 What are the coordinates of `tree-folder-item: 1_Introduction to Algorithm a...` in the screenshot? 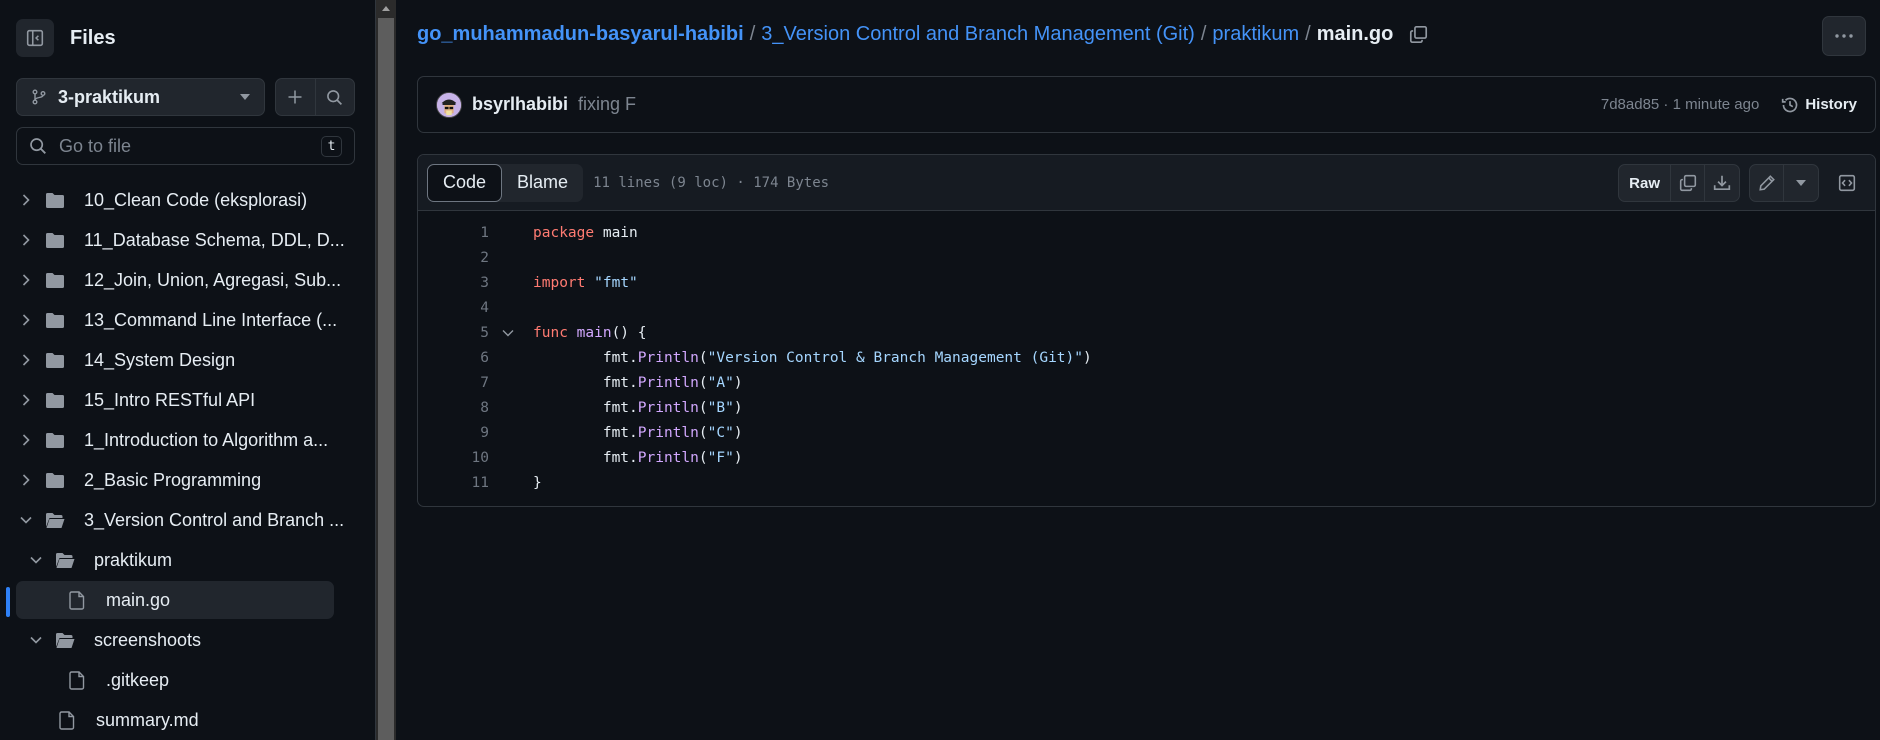 It's located at (185, 440).